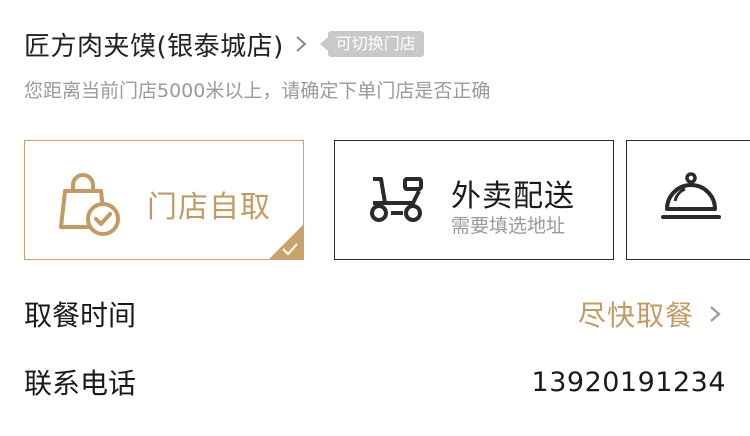  I want to click on pickup-time-row: 取餐时间 尽快取餐, so click(375, 314).